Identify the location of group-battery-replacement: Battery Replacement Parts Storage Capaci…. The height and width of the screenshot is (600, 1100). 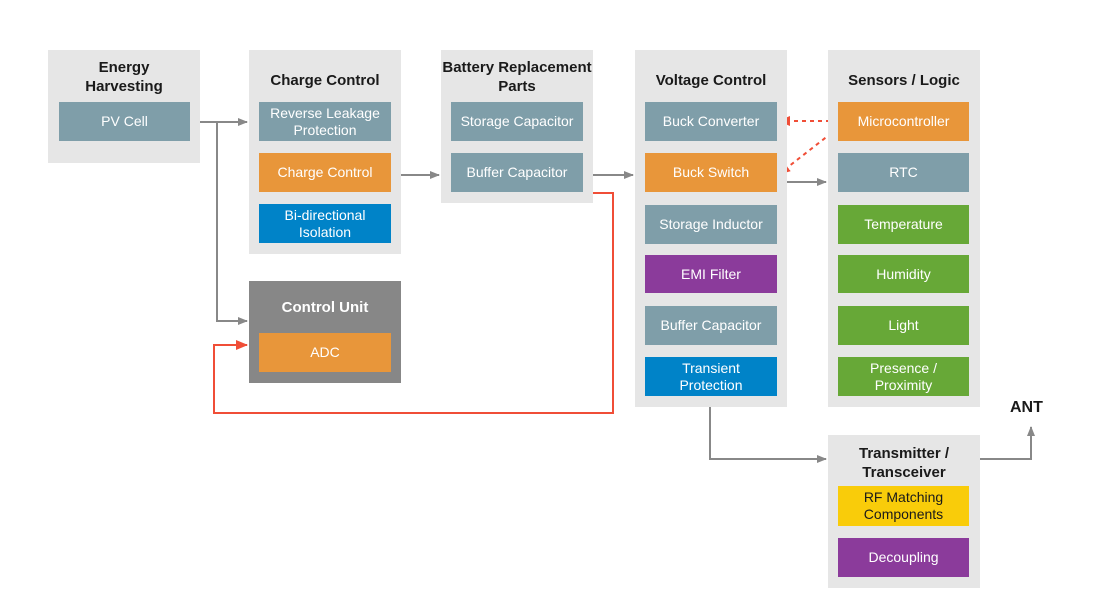
(517, 126).